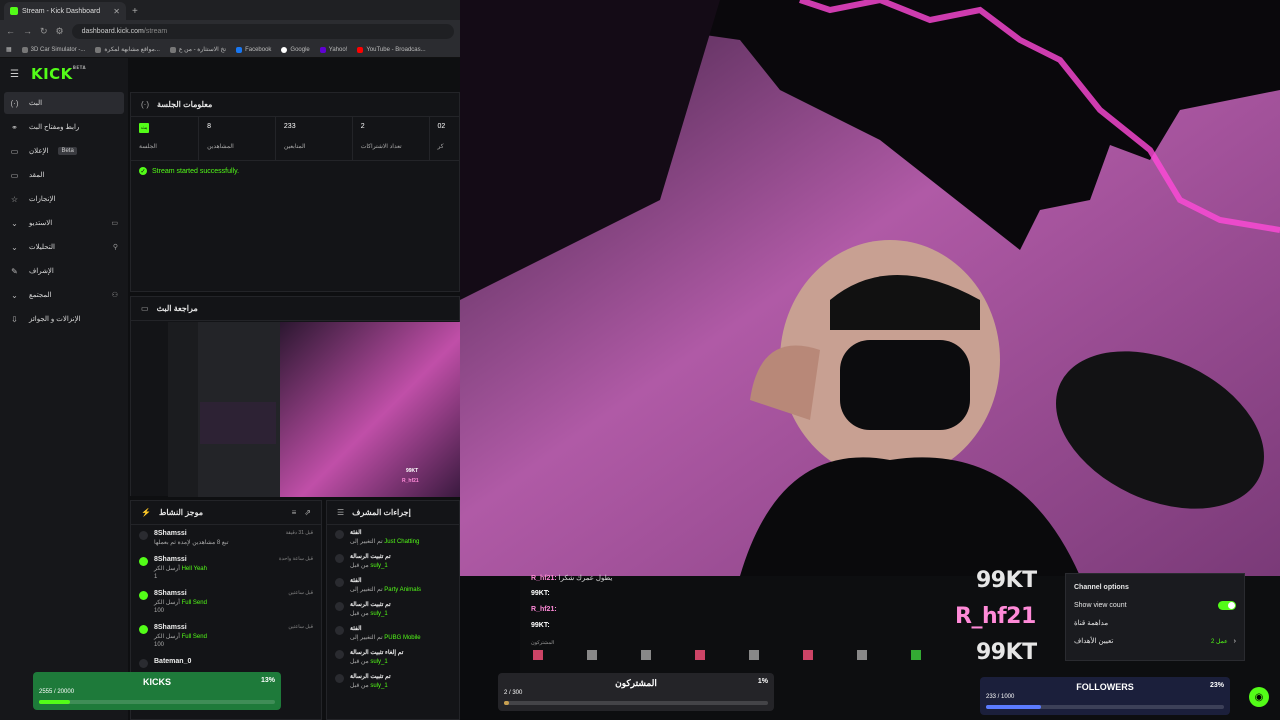  I want to click on video-icon: ▭, so click(14, 175).